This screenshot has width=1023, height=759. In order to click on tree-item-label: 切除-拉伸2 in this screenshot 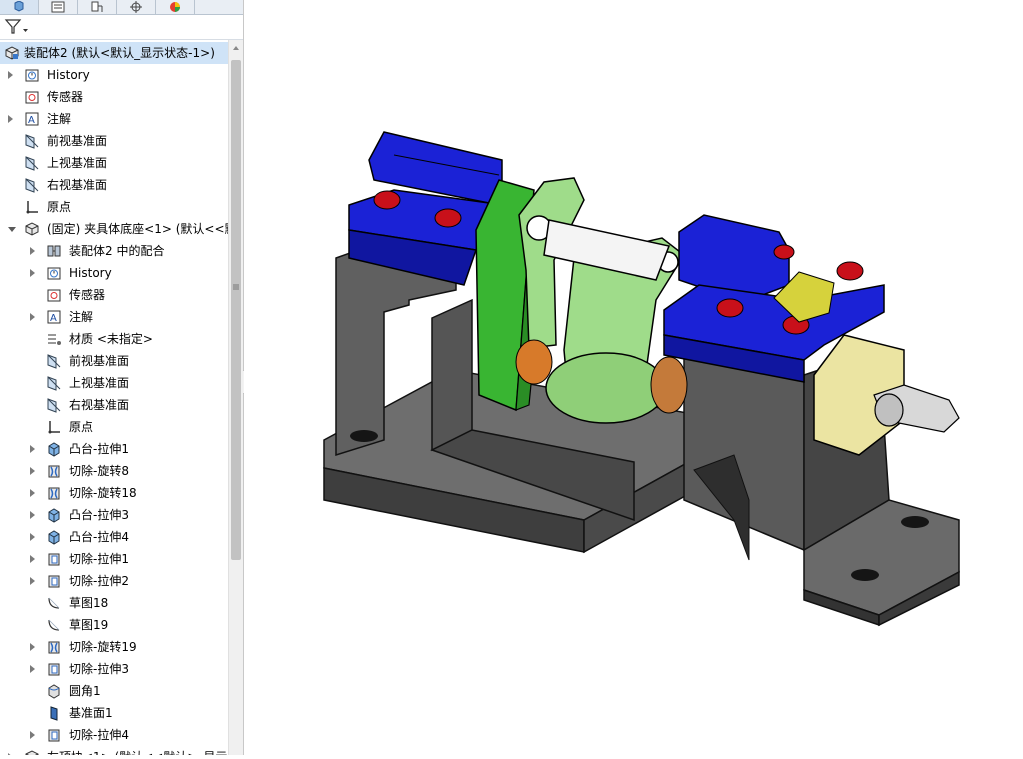, I will do `click(99, 581)`.